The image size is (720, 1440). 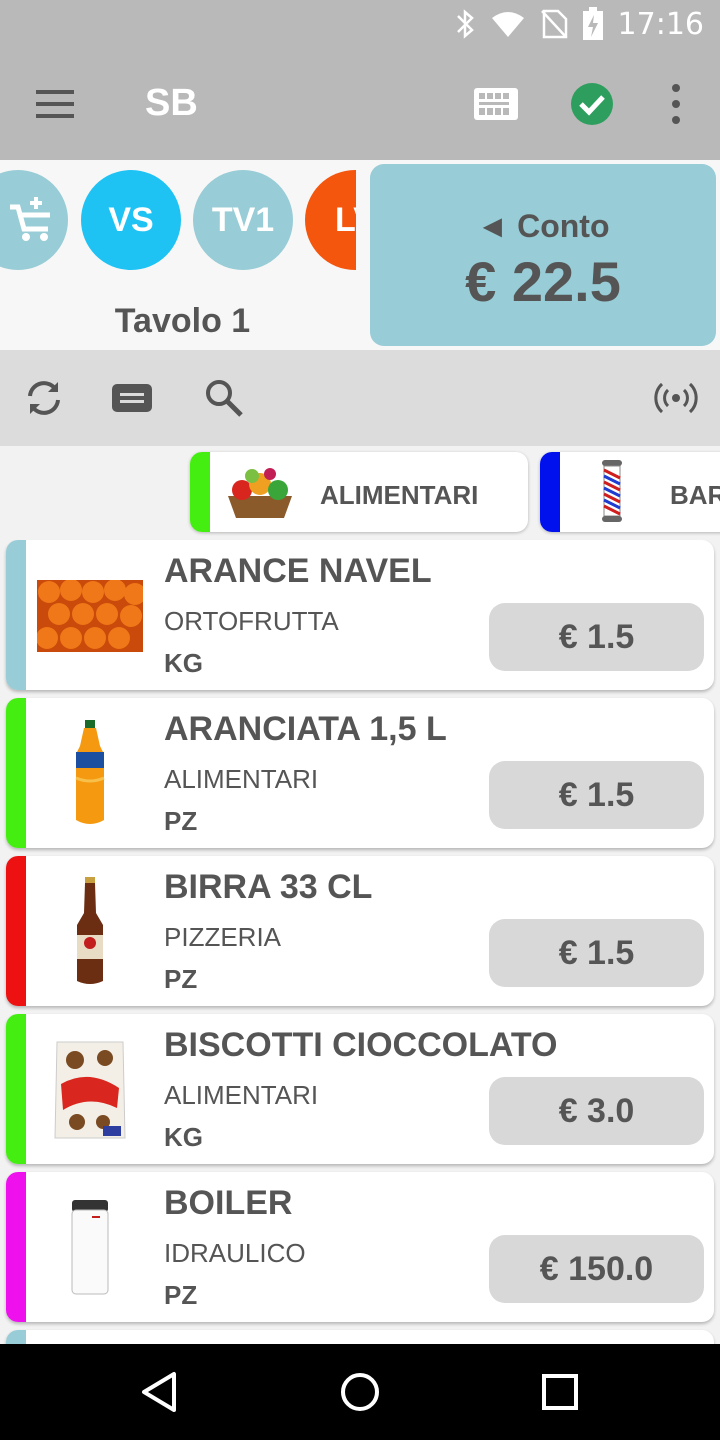 I want to click on barcode-icon, so click(x=496, y=104).